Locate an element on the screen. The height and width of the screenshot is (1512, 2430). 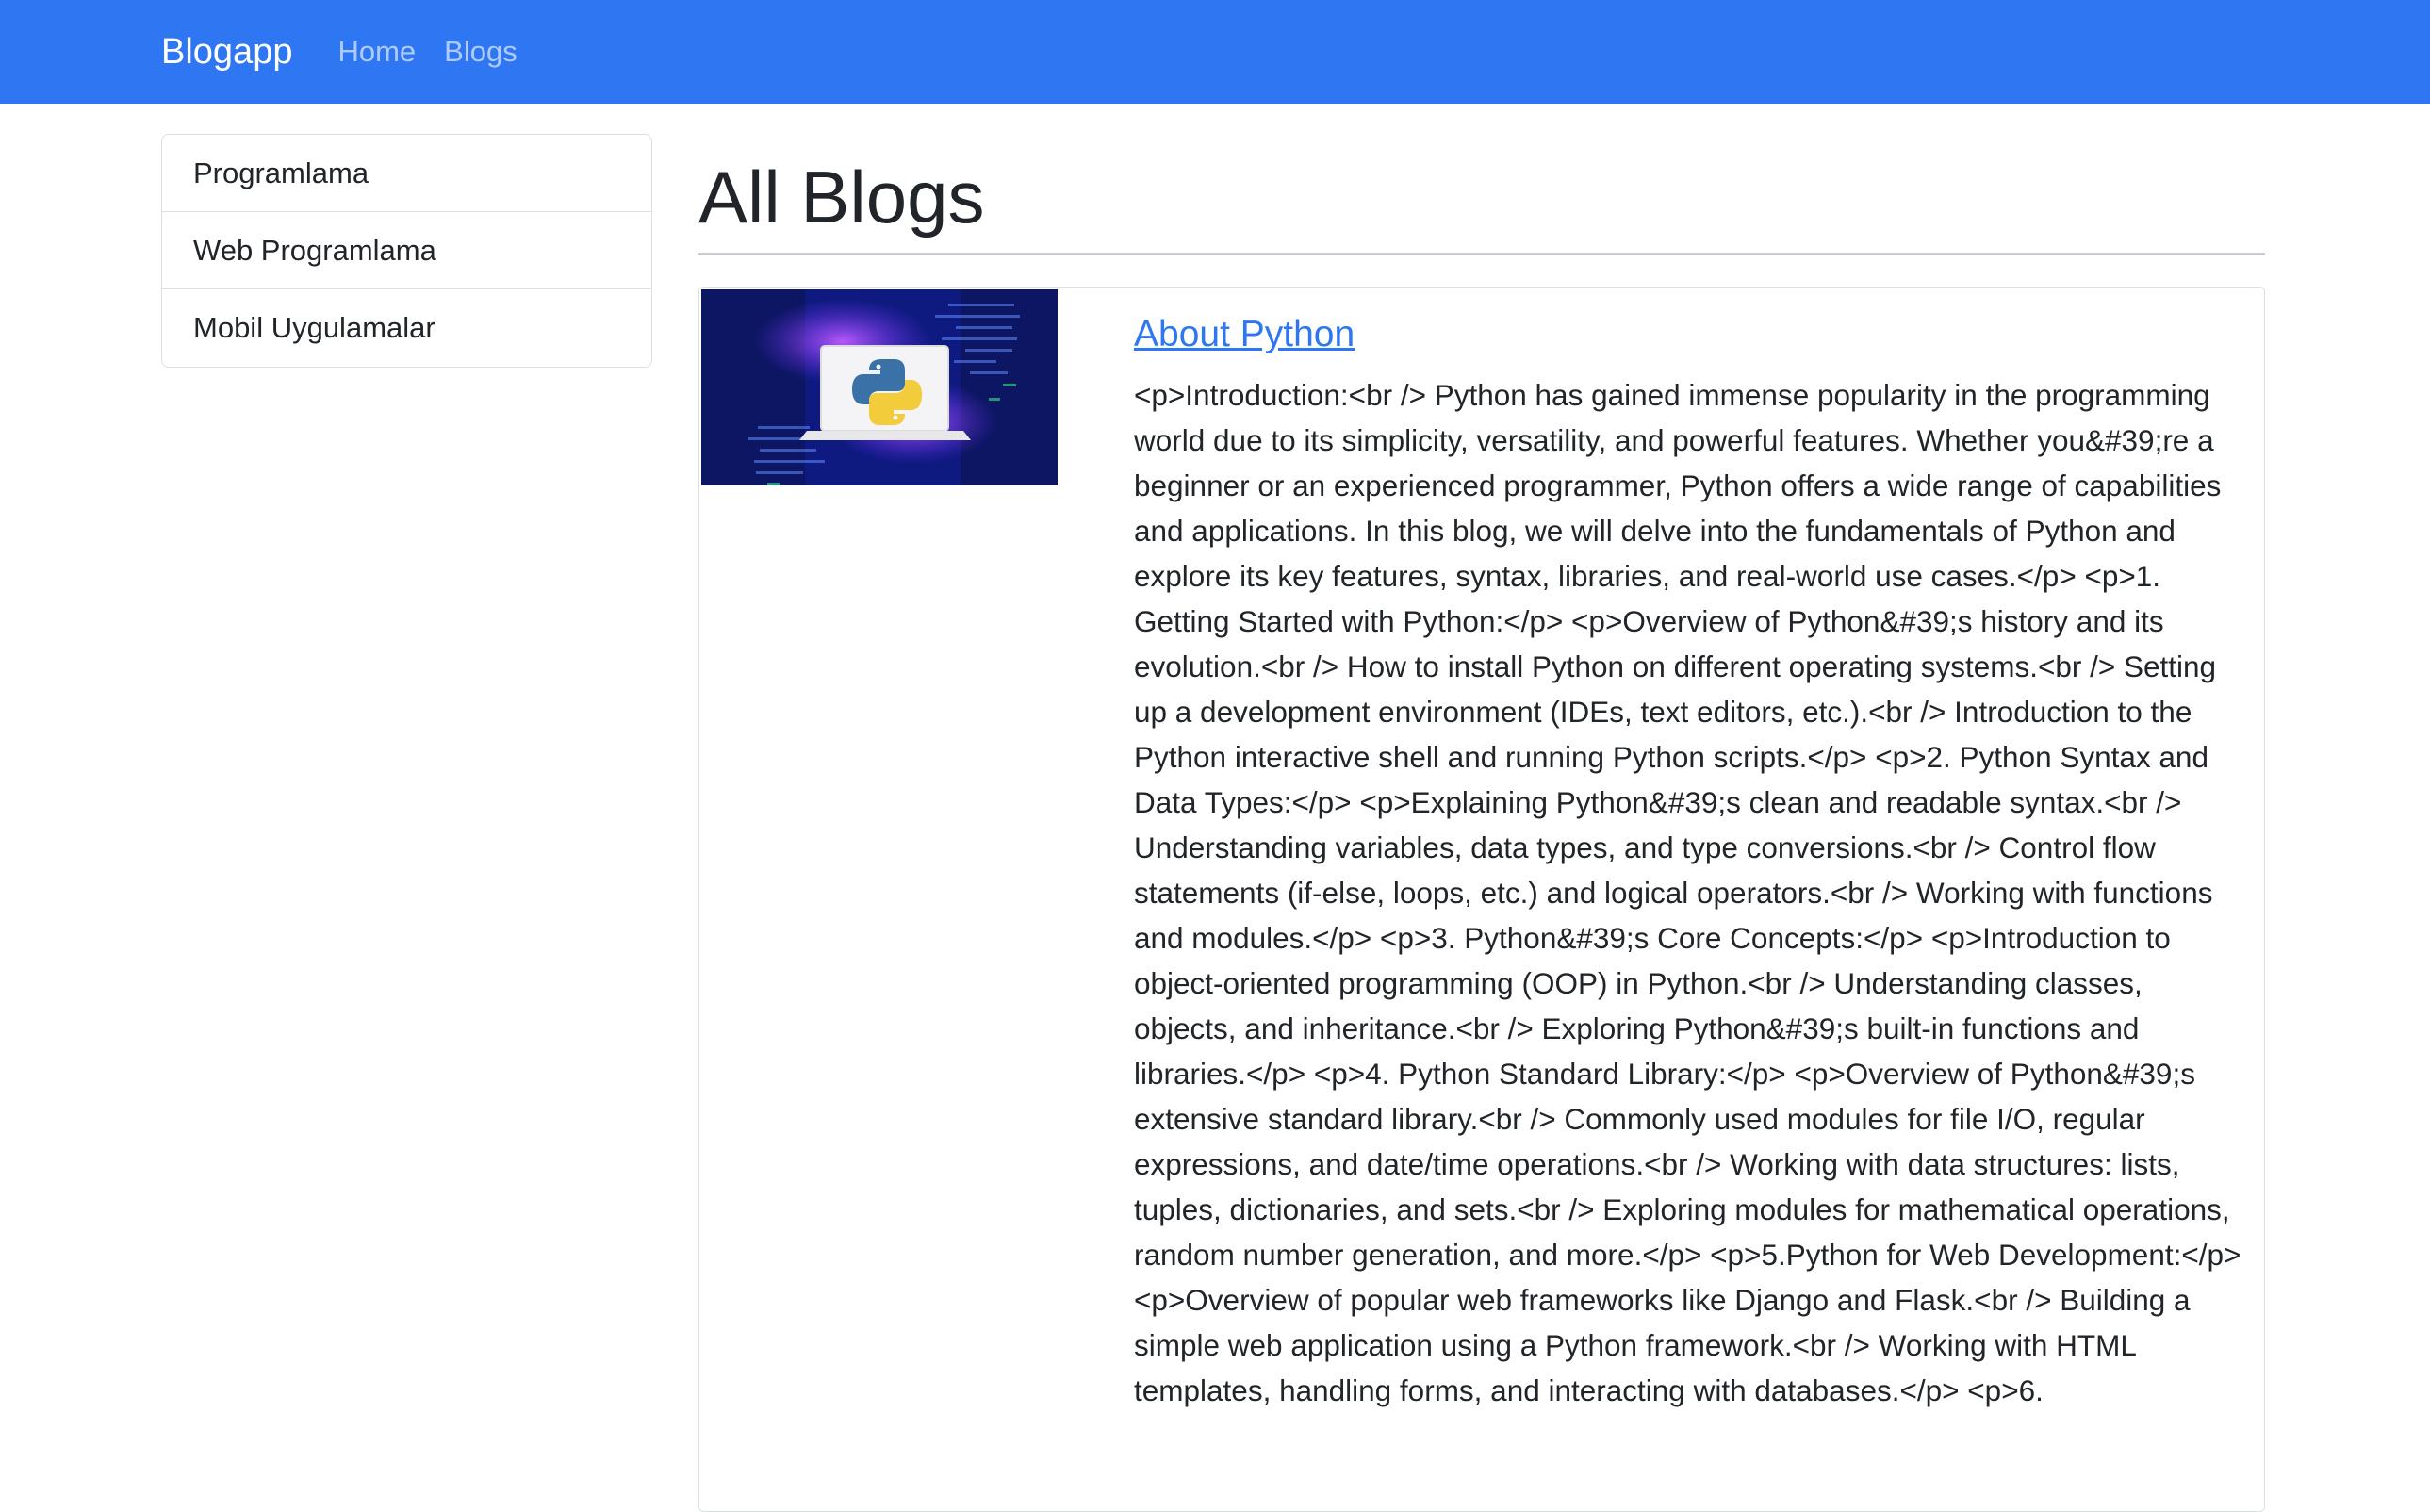
python-logo-laptop-icon is located at coordinates (879, 387).